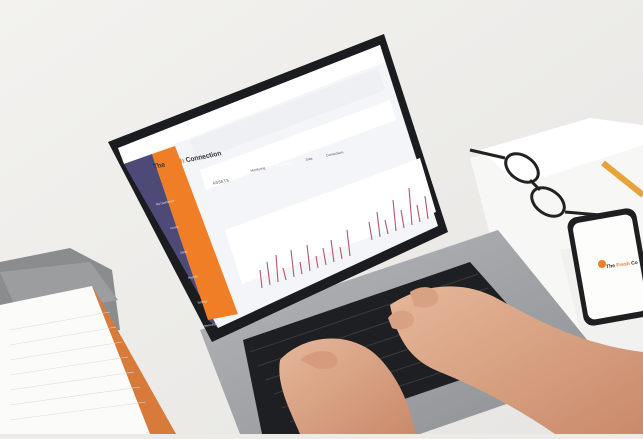 This screenshot has height=439, width=643. Describe the element at coordinates (183, 252) in the screenshot. I see `sidebar-item-alerts: Alerts` at that location.